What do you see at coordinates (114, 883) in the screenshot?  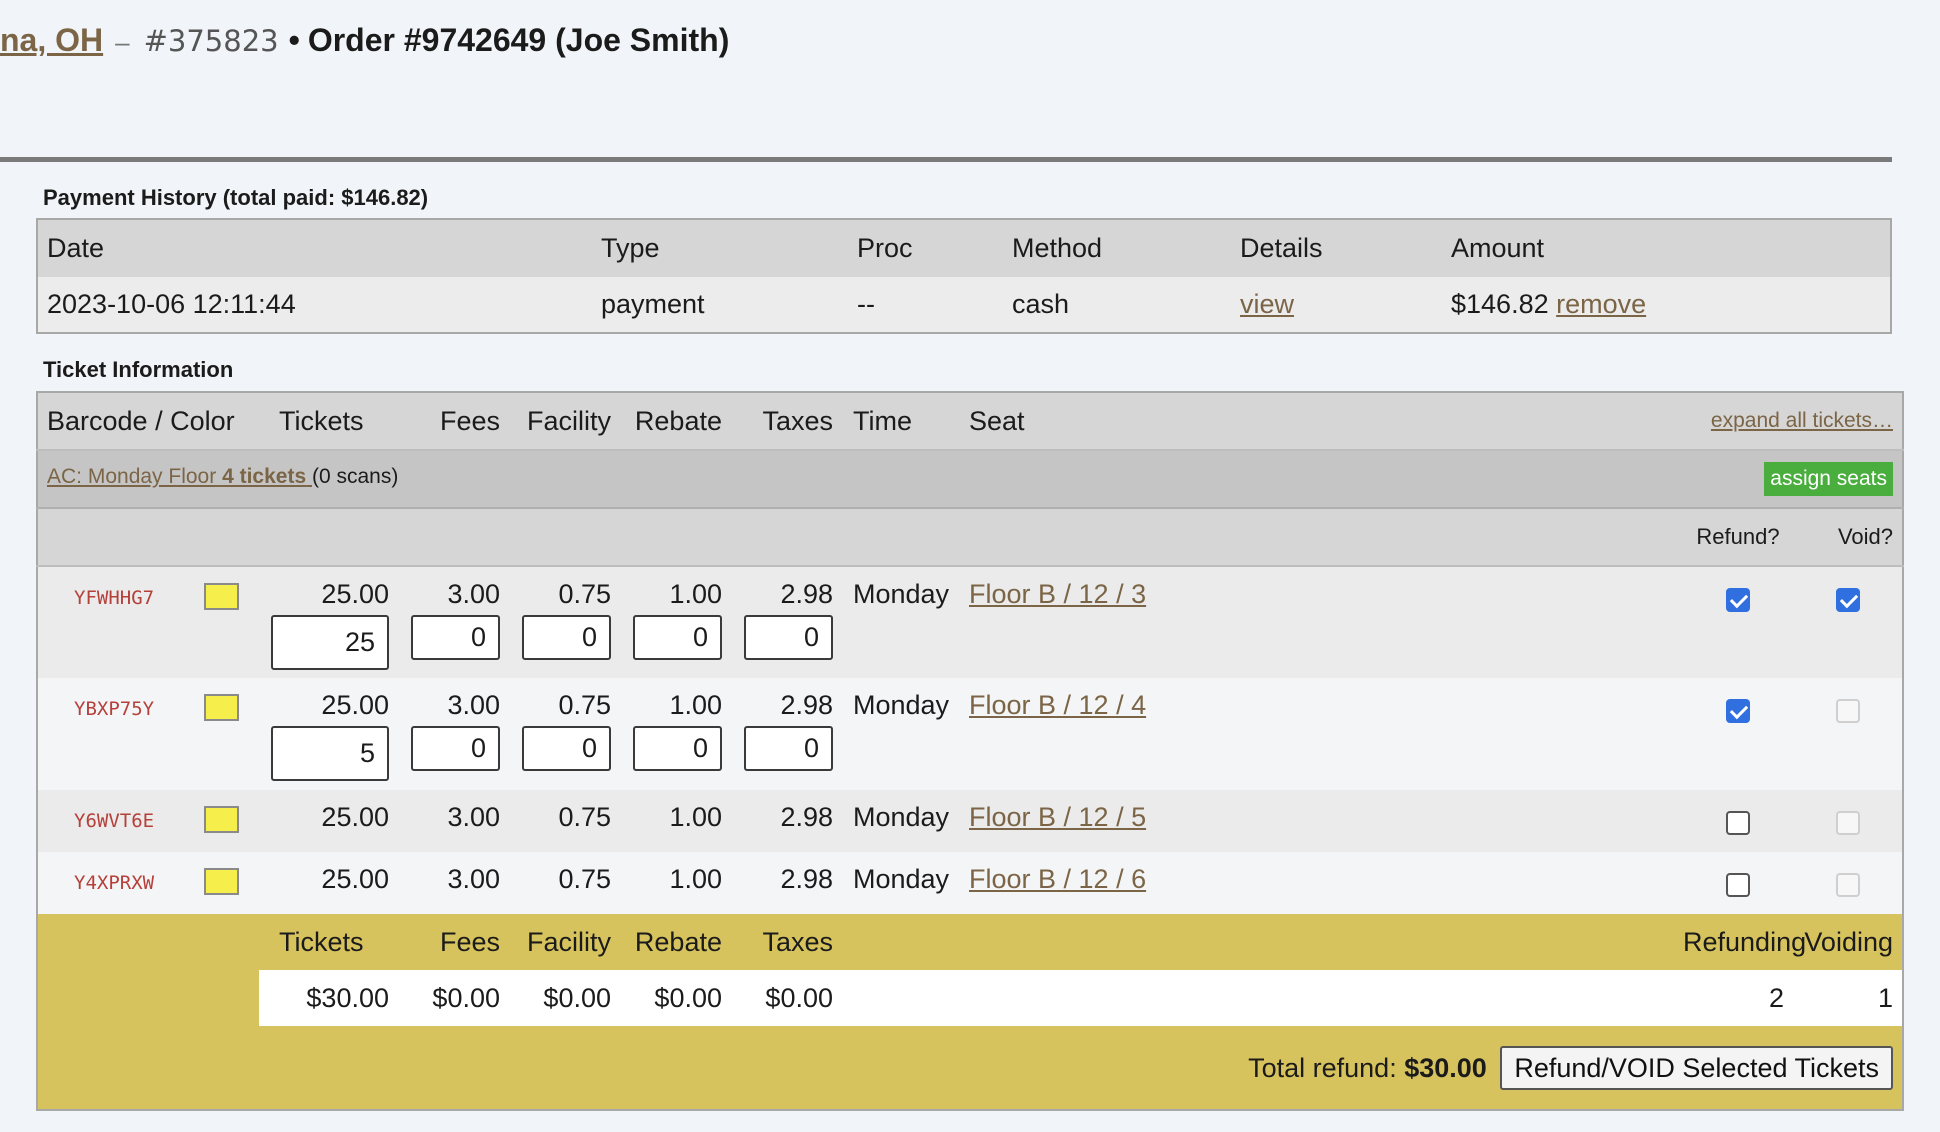 I see `ticket-barcode-text: Y4XPRXW` at bounding box center [114, 883].